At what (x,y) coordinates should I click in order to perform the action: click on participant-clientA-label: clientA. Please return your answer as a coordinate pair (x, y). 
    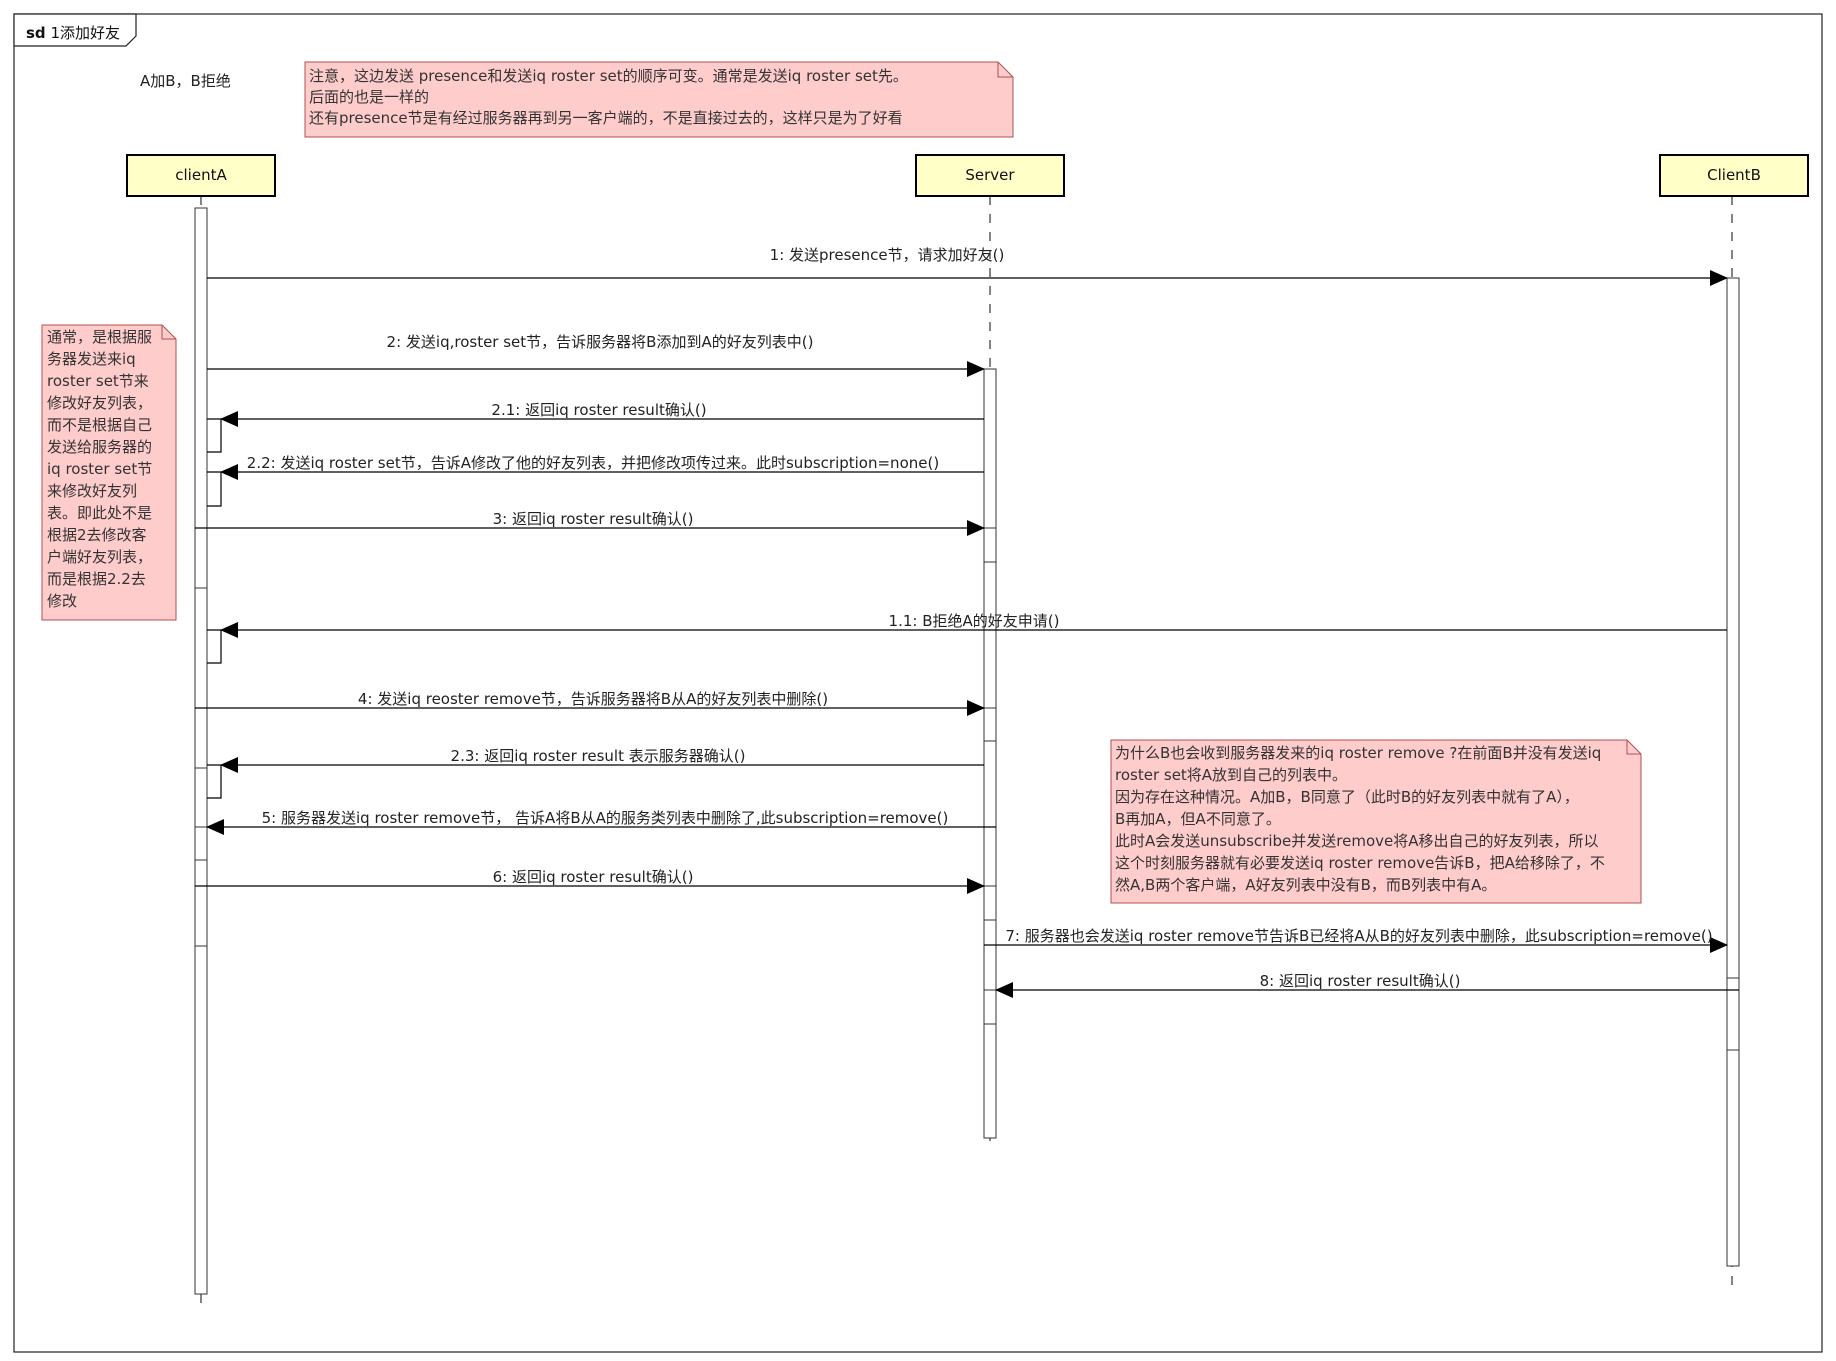
    Looking at the image, I should click on (201, 175).